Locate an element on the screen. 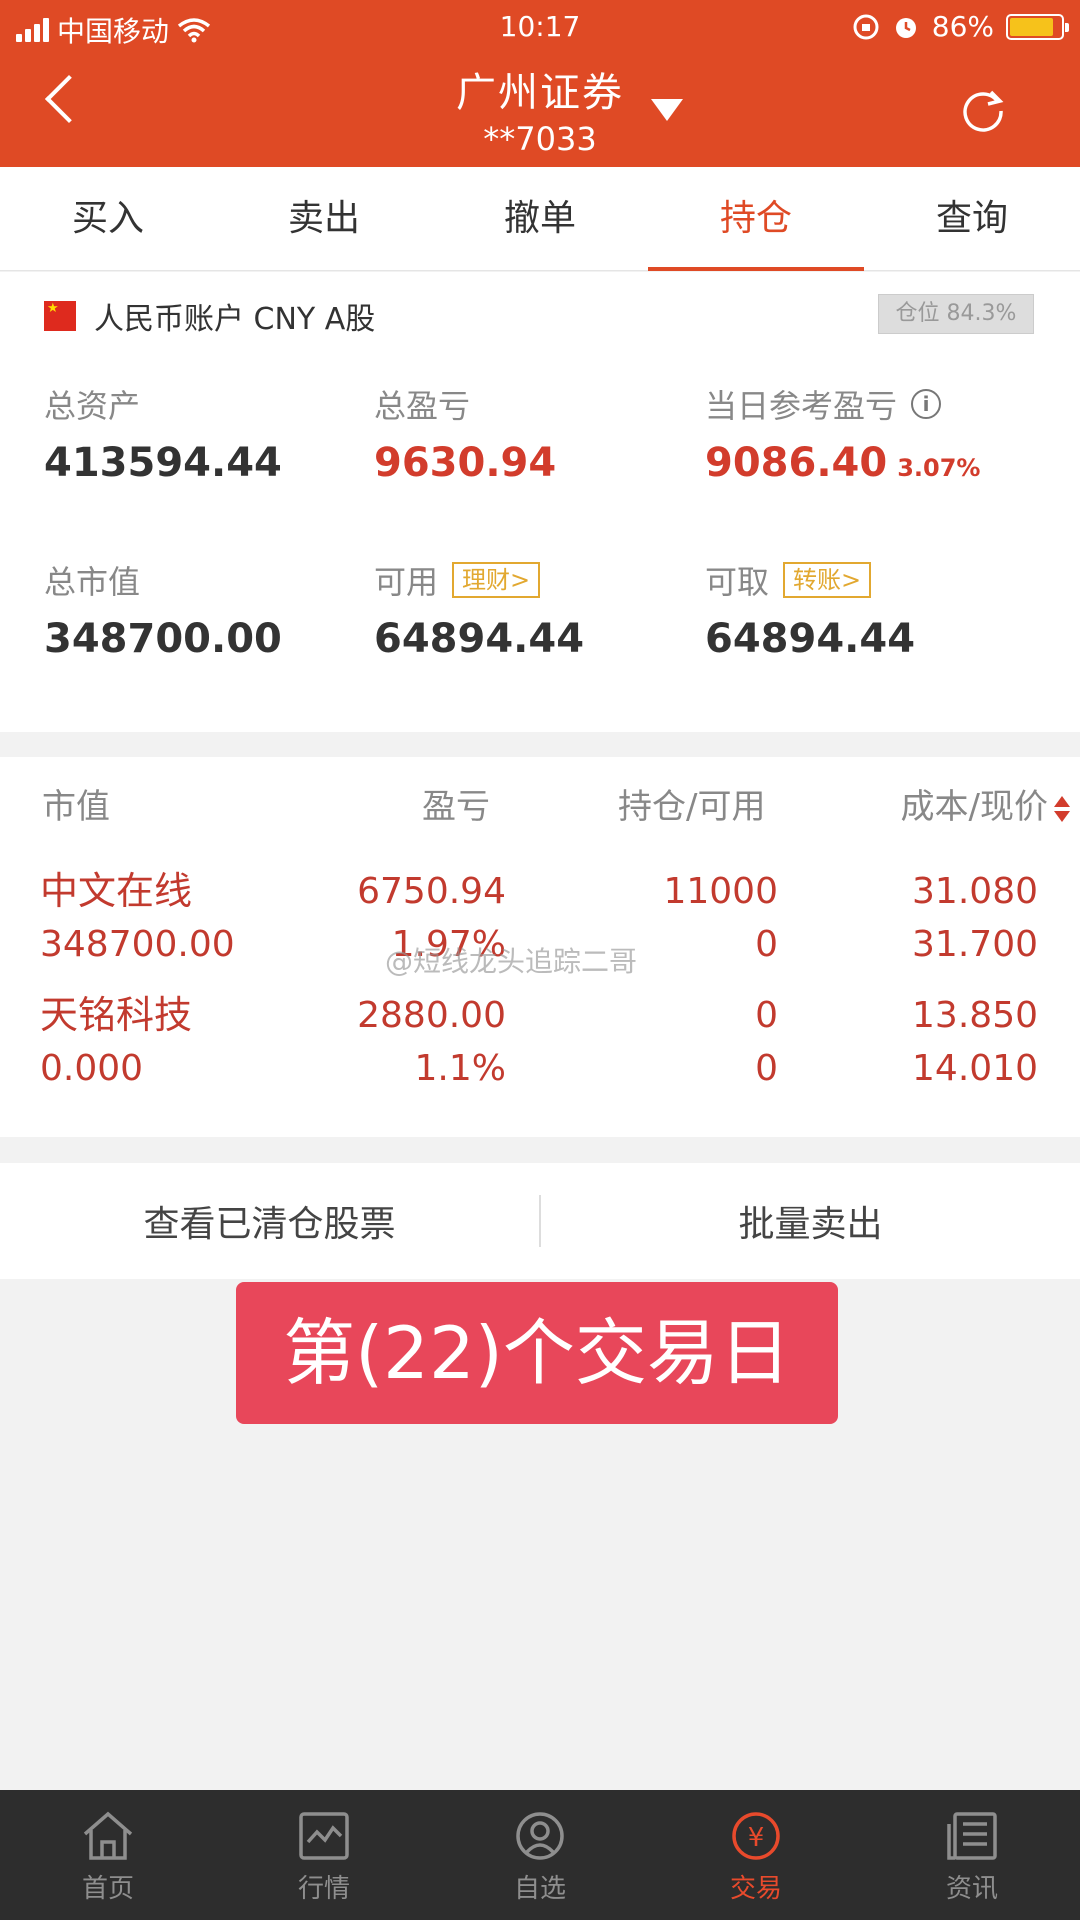 The width and height of the screenshot is (1080, 1920). stock-position: 0 is located at coordinates (766, 1015).